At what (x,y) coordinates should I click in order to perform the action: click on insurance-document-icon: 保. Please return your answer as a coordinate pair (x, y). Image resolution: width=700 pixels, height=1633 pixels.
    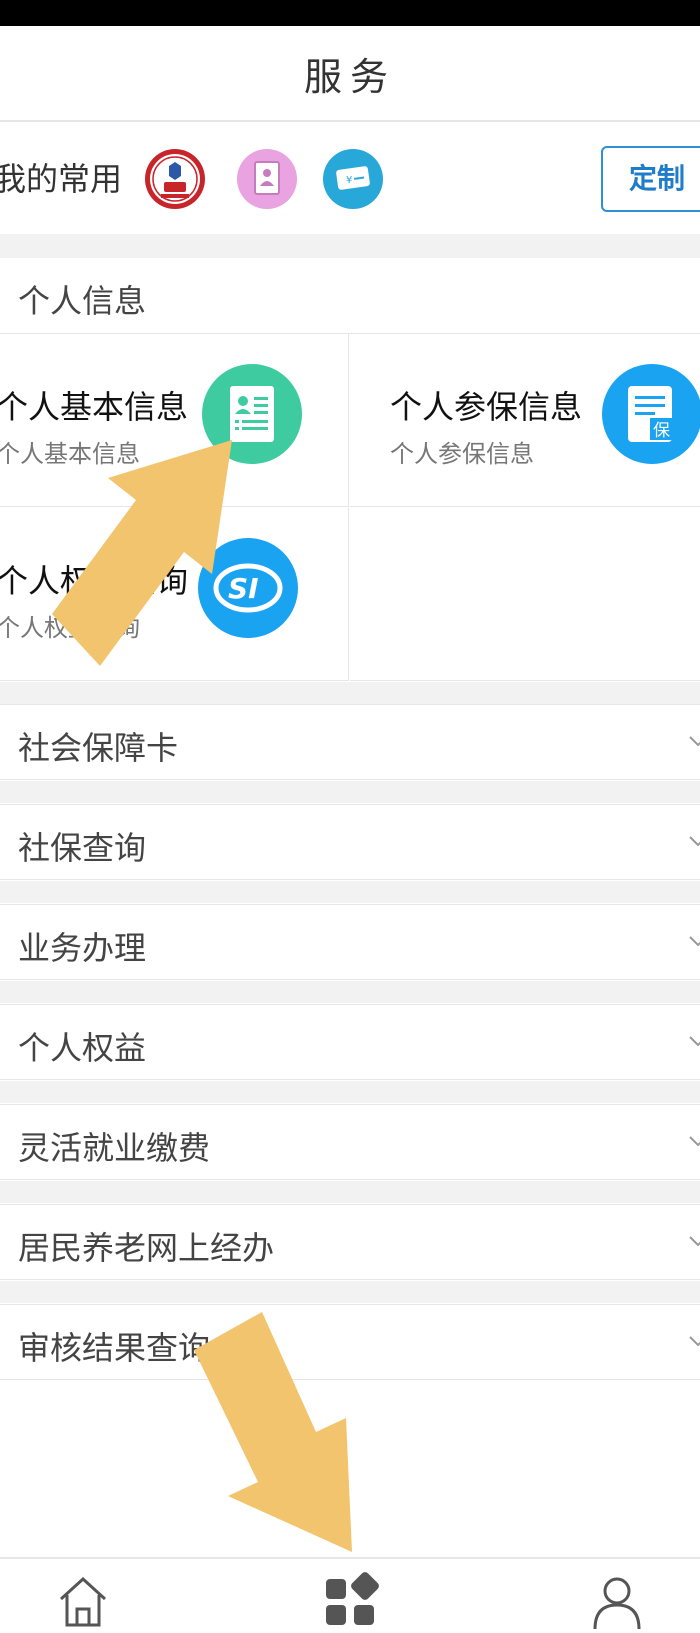
    Looking at the image, I should click on (651, 414).